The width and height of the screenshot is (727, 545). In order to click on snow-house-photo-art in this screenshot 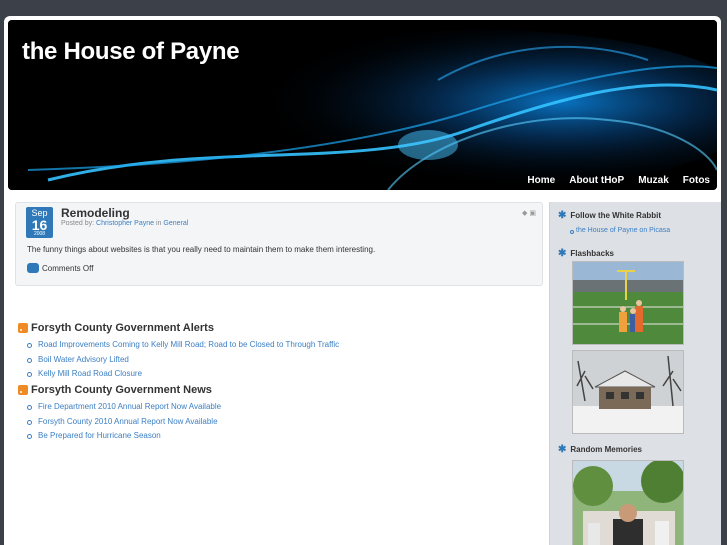, I will do `click(628, 392)`.